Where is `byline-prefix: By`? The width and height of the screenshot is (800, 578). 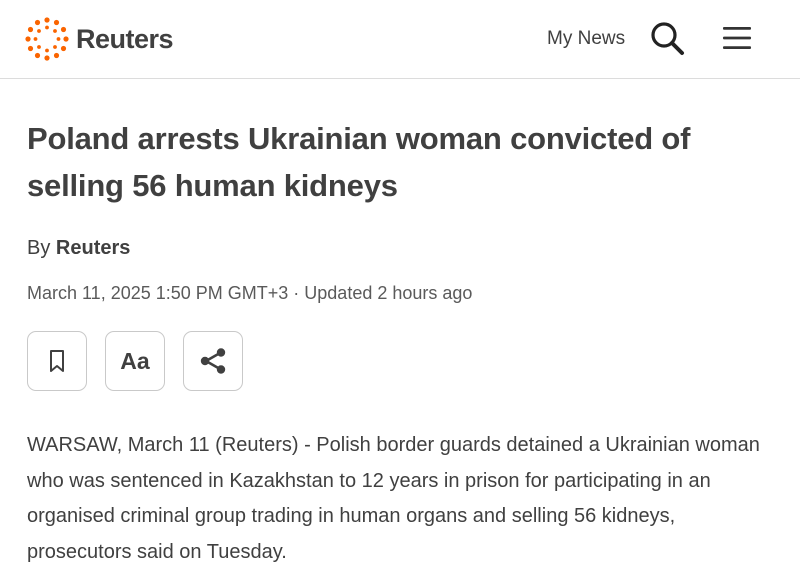
byline-prefix: By is located at coordinates (39, 248).